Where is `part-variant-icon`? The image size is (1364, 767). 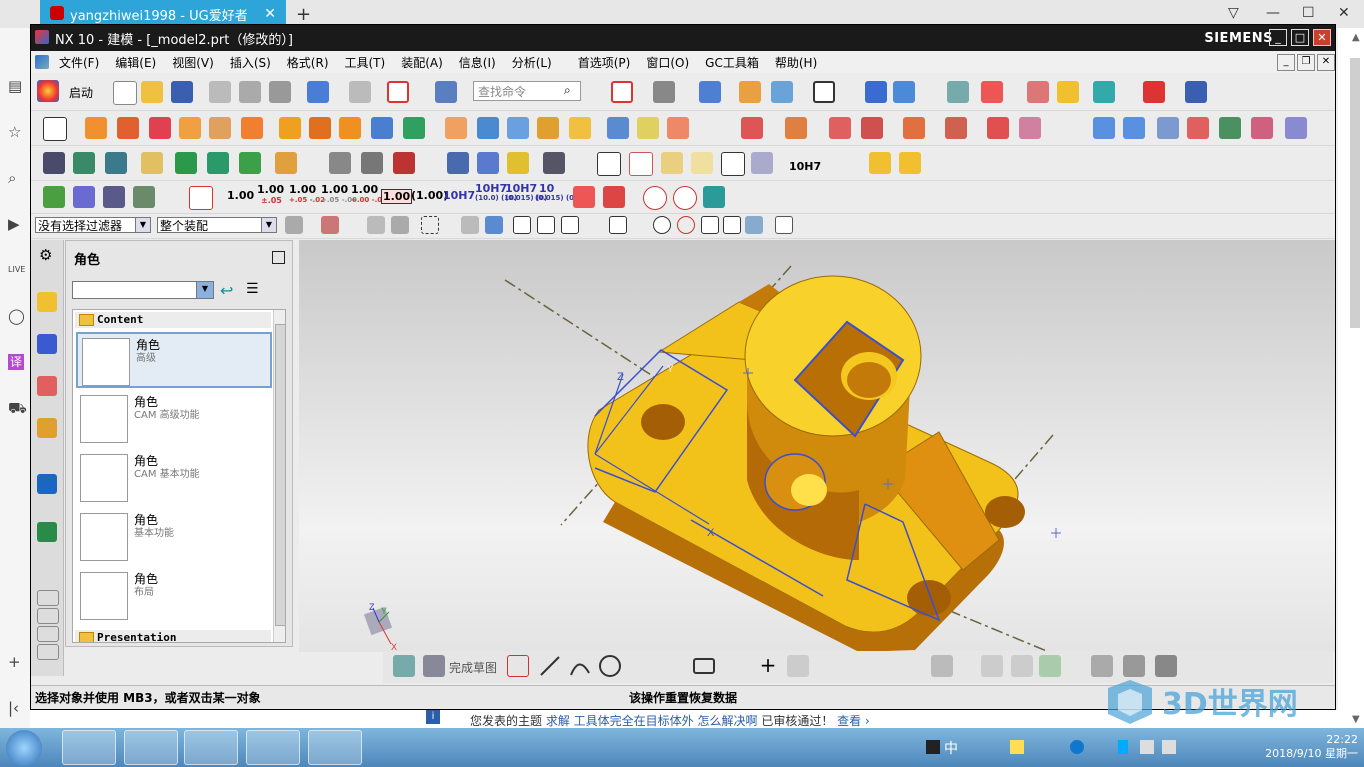
part-variant-icon is located at coordinates (910, 163).